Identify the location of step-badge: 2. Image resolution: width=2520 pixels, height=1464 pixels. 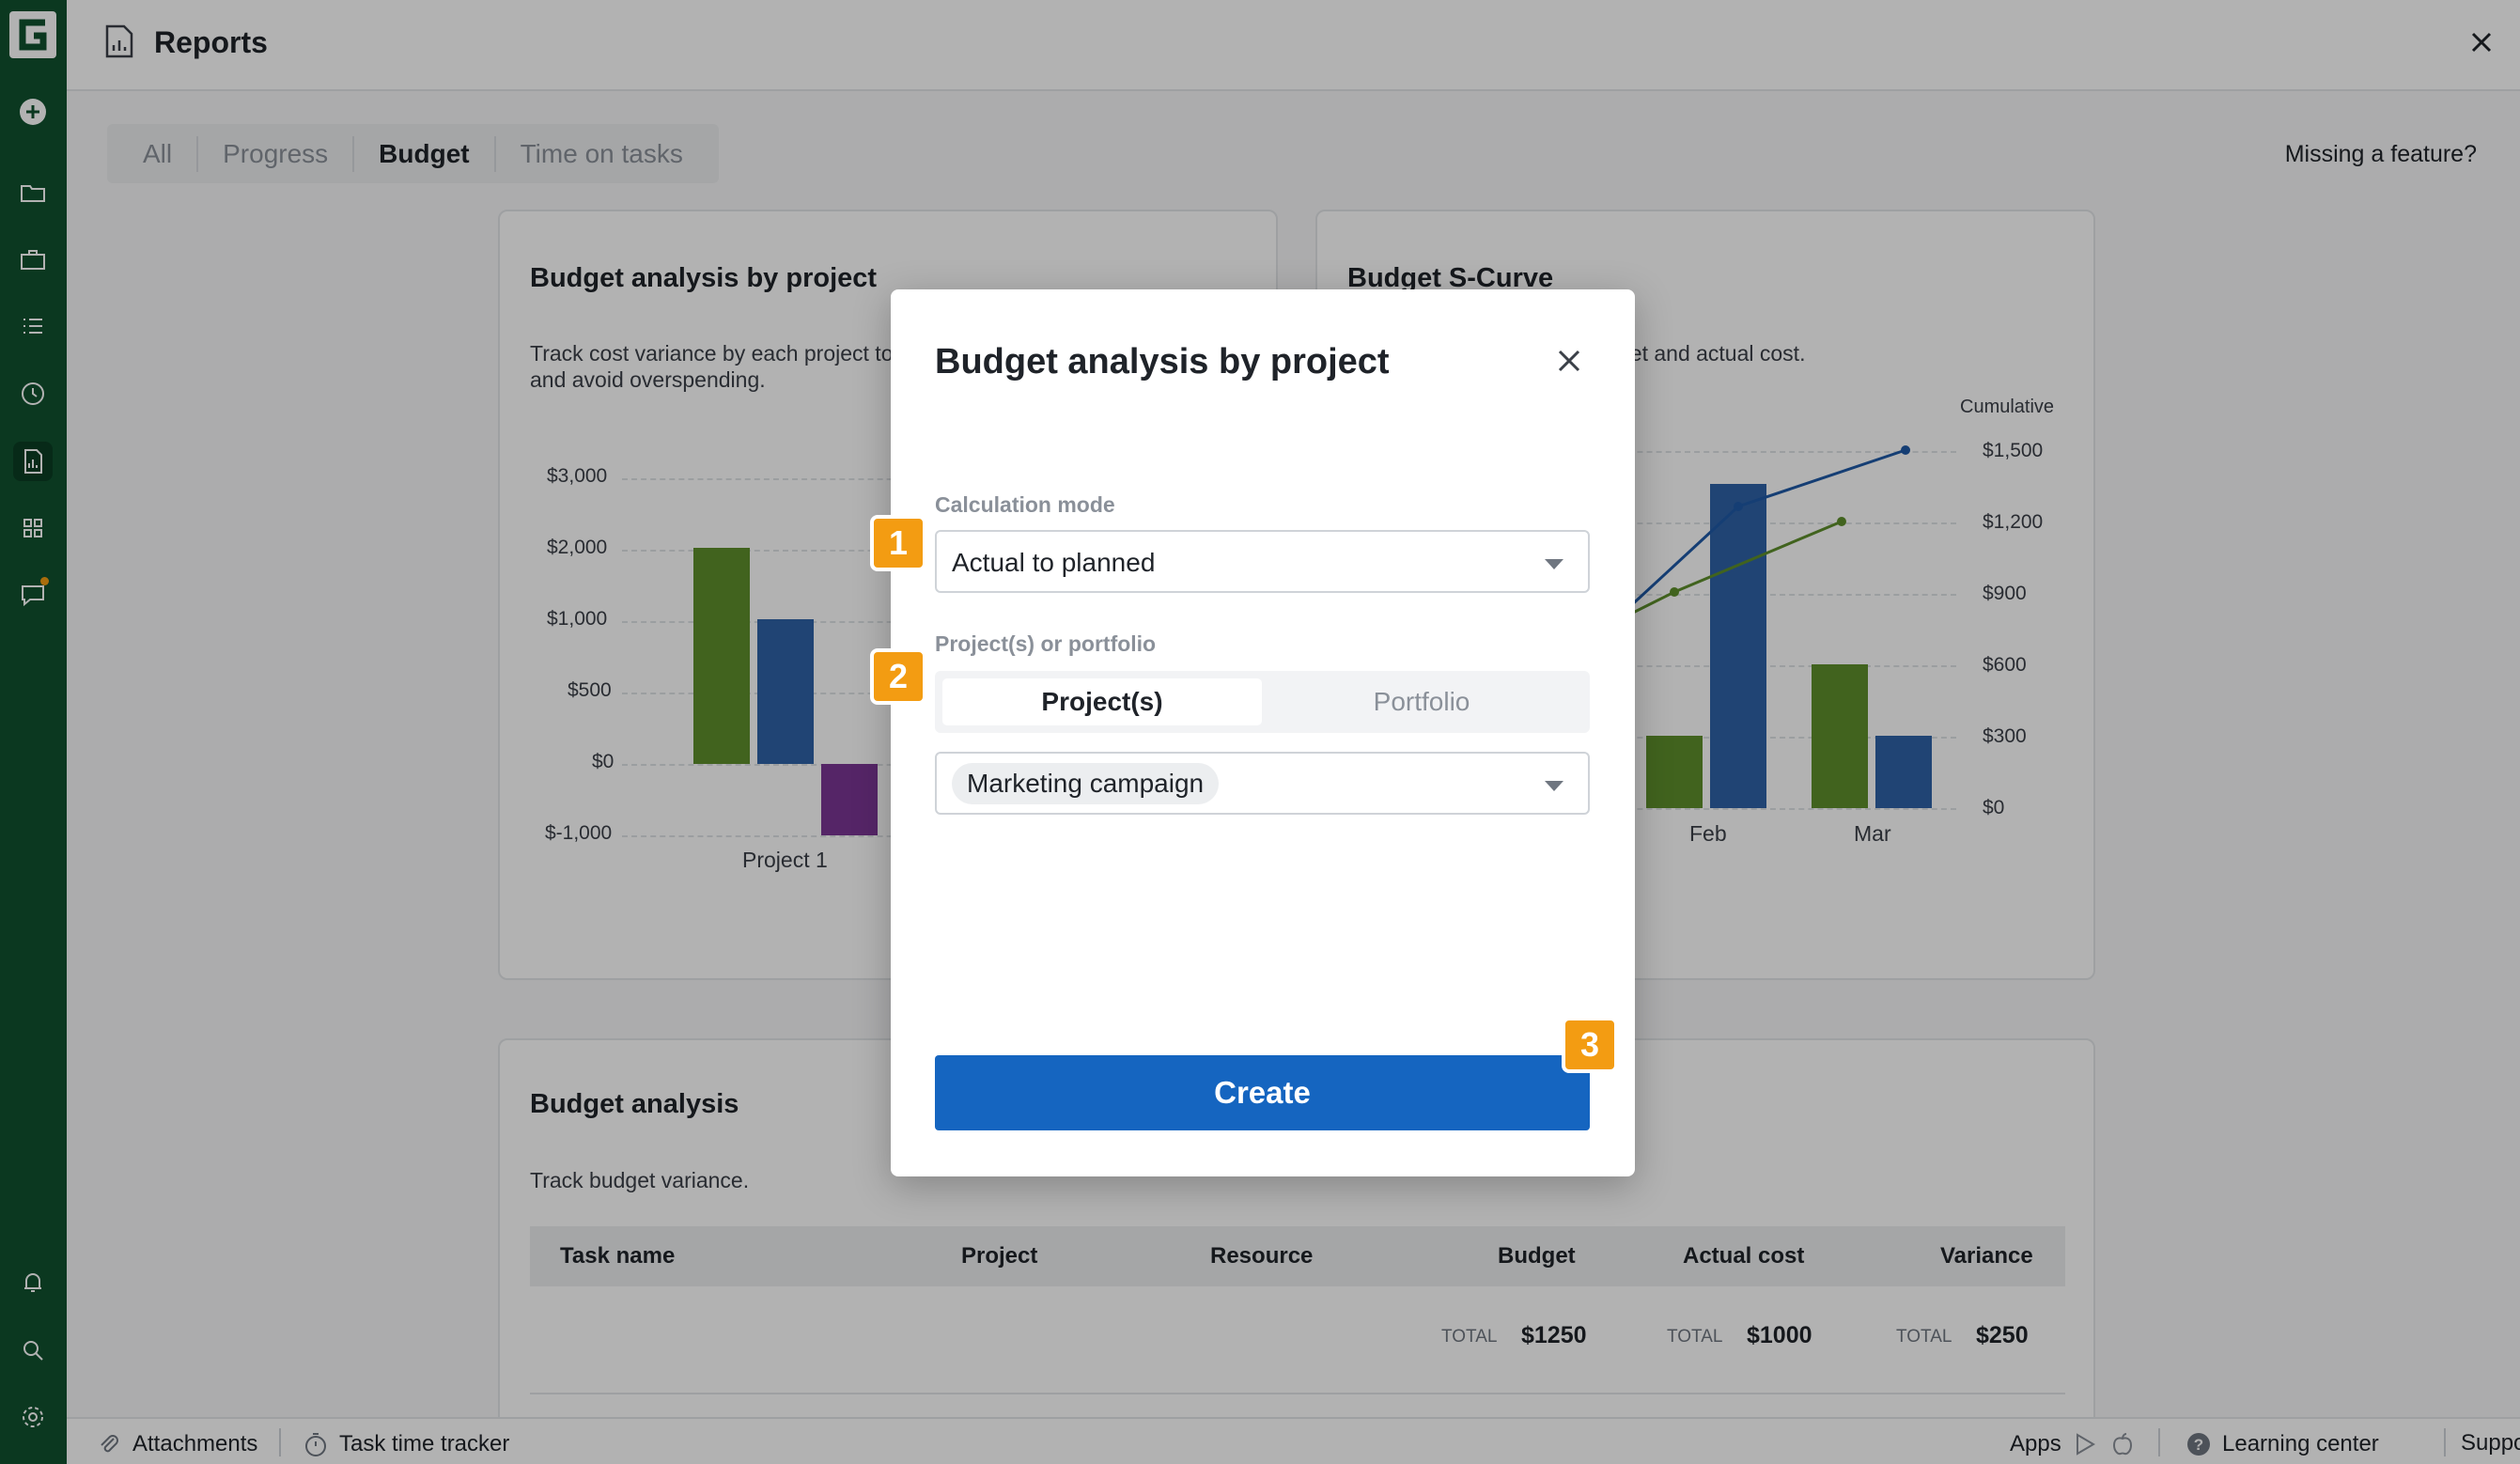
(898, 676).